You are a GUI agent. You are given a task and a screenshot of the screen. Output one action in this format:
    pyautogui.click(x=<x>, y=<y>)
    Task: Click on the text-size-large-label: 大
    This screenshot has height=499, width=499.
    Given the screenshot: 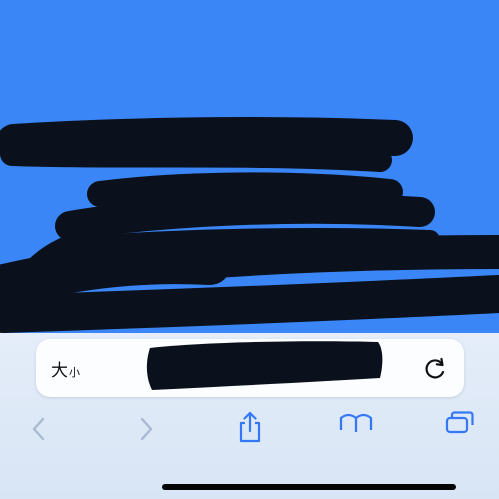 What is the action you would take?
    pyautogui.click(x=59, y=371)
    